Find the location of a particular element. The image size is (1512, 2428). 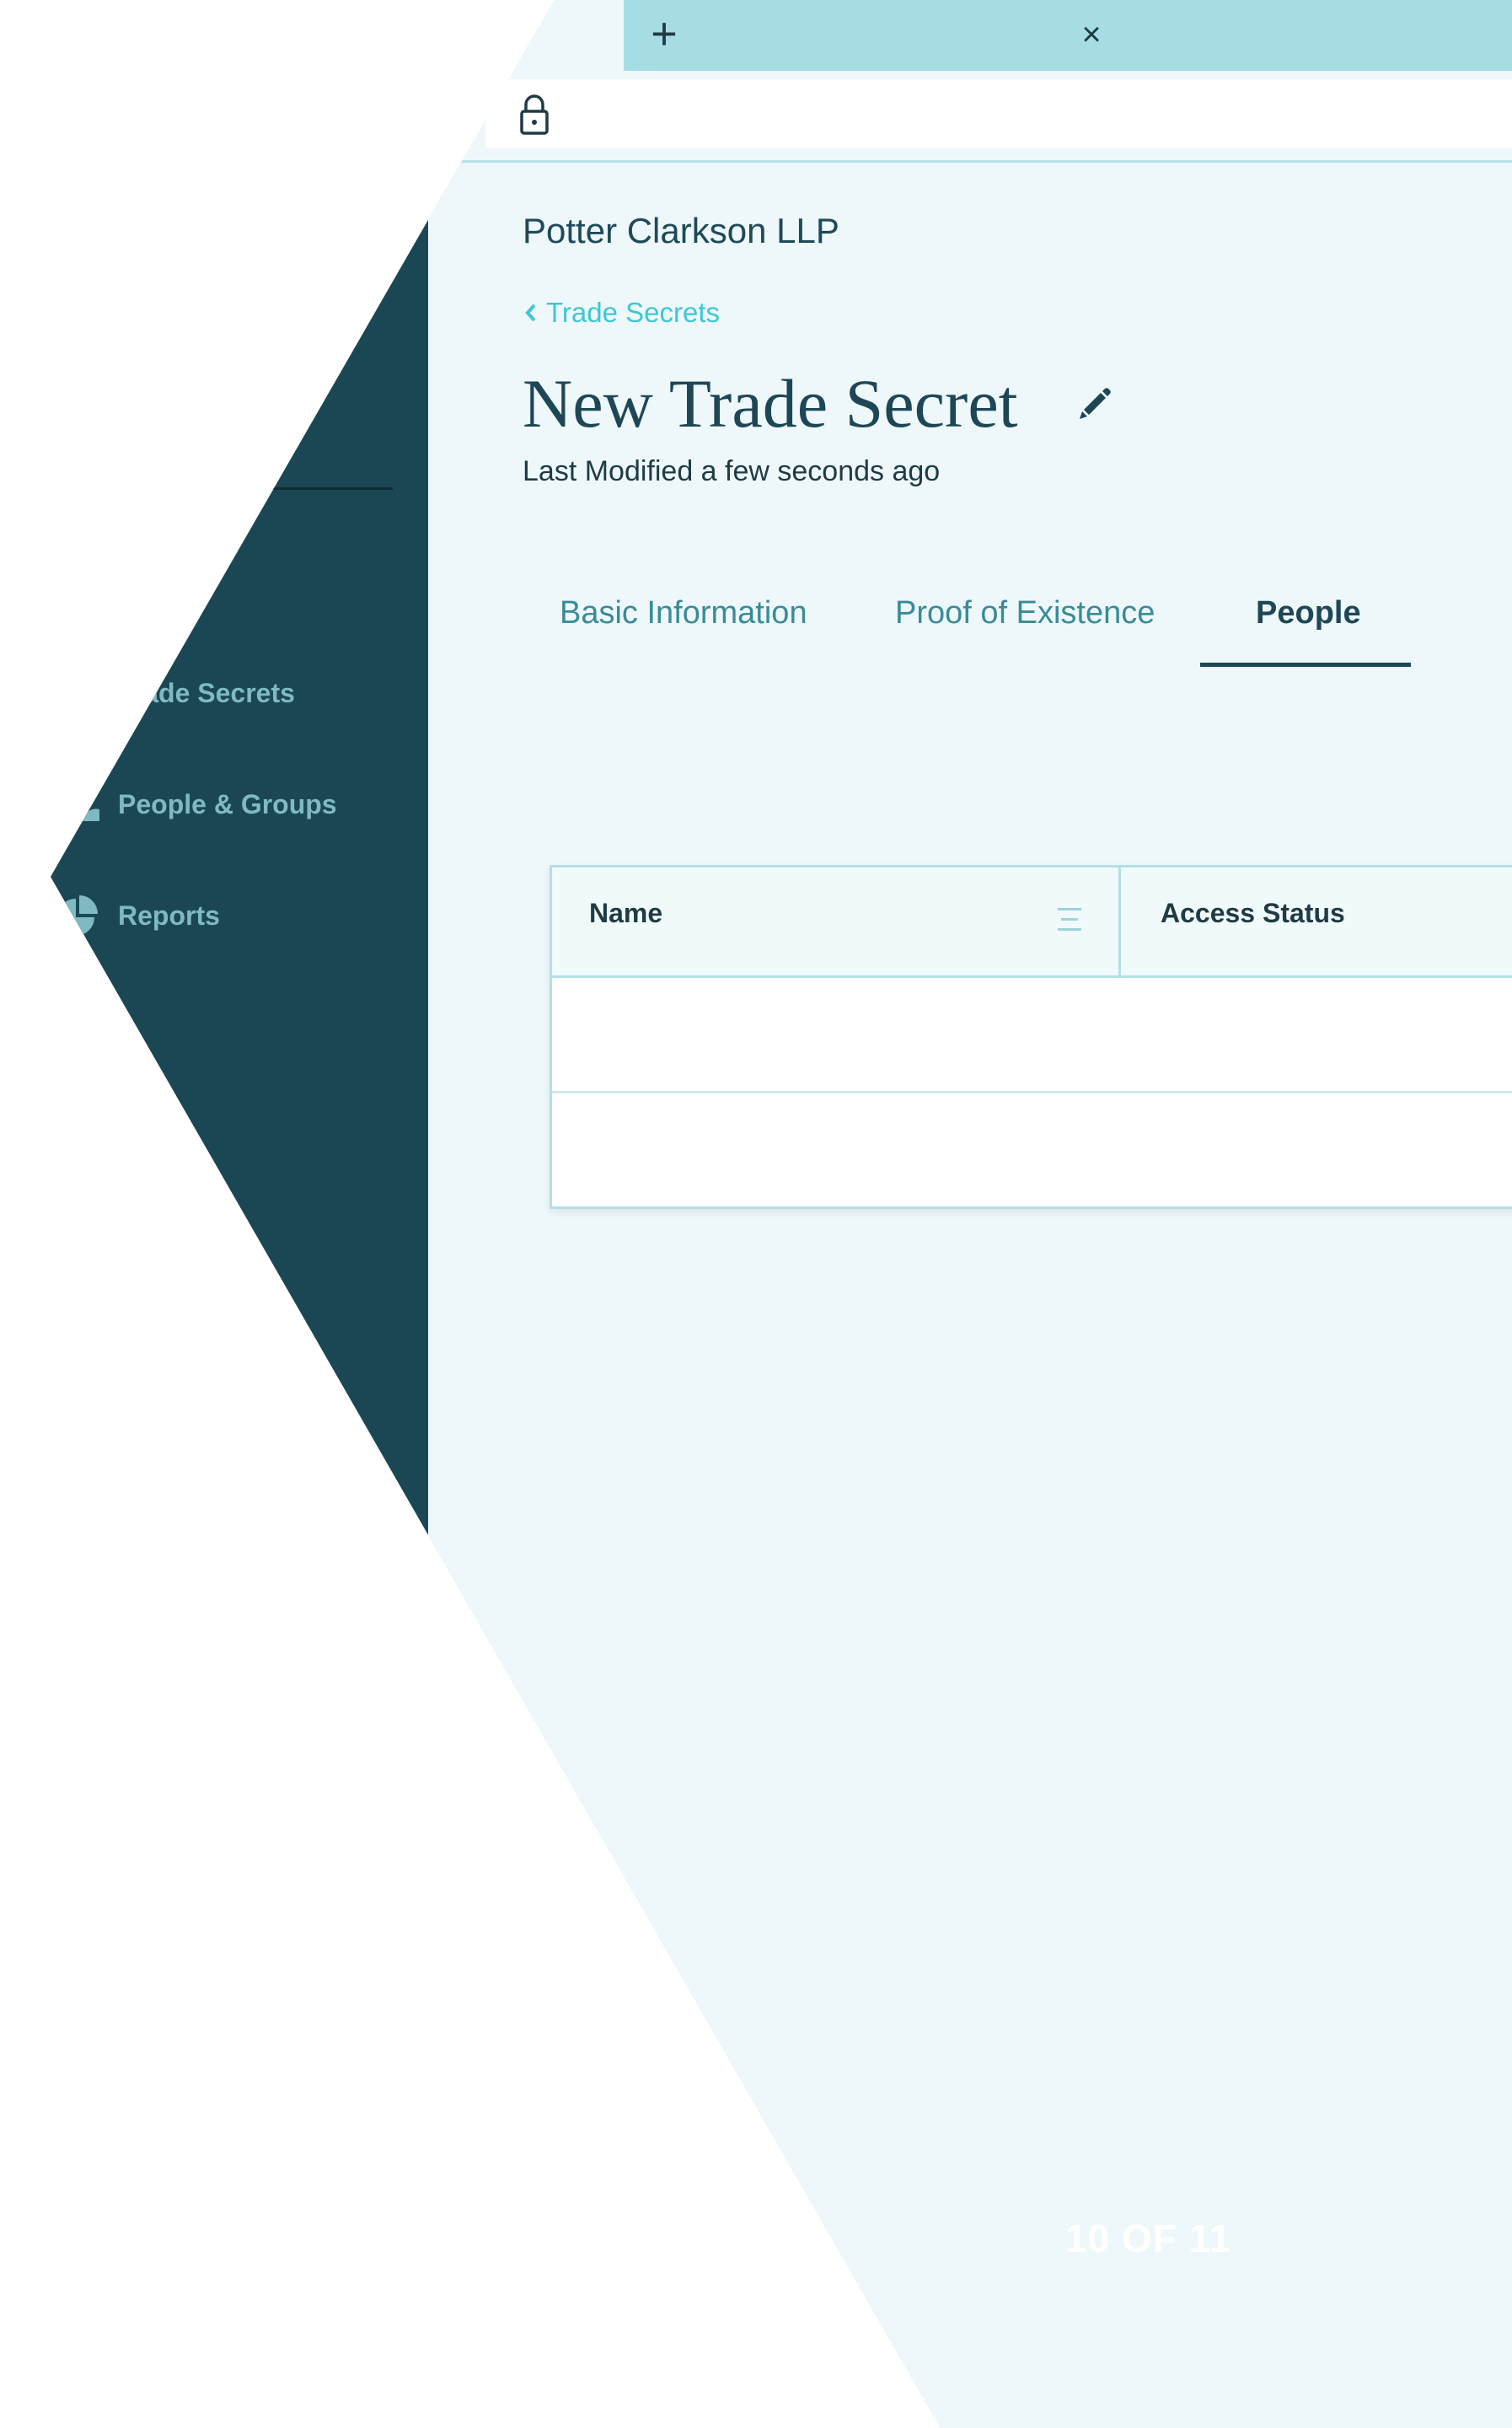

home-icon is located at coordinates (78, 582).